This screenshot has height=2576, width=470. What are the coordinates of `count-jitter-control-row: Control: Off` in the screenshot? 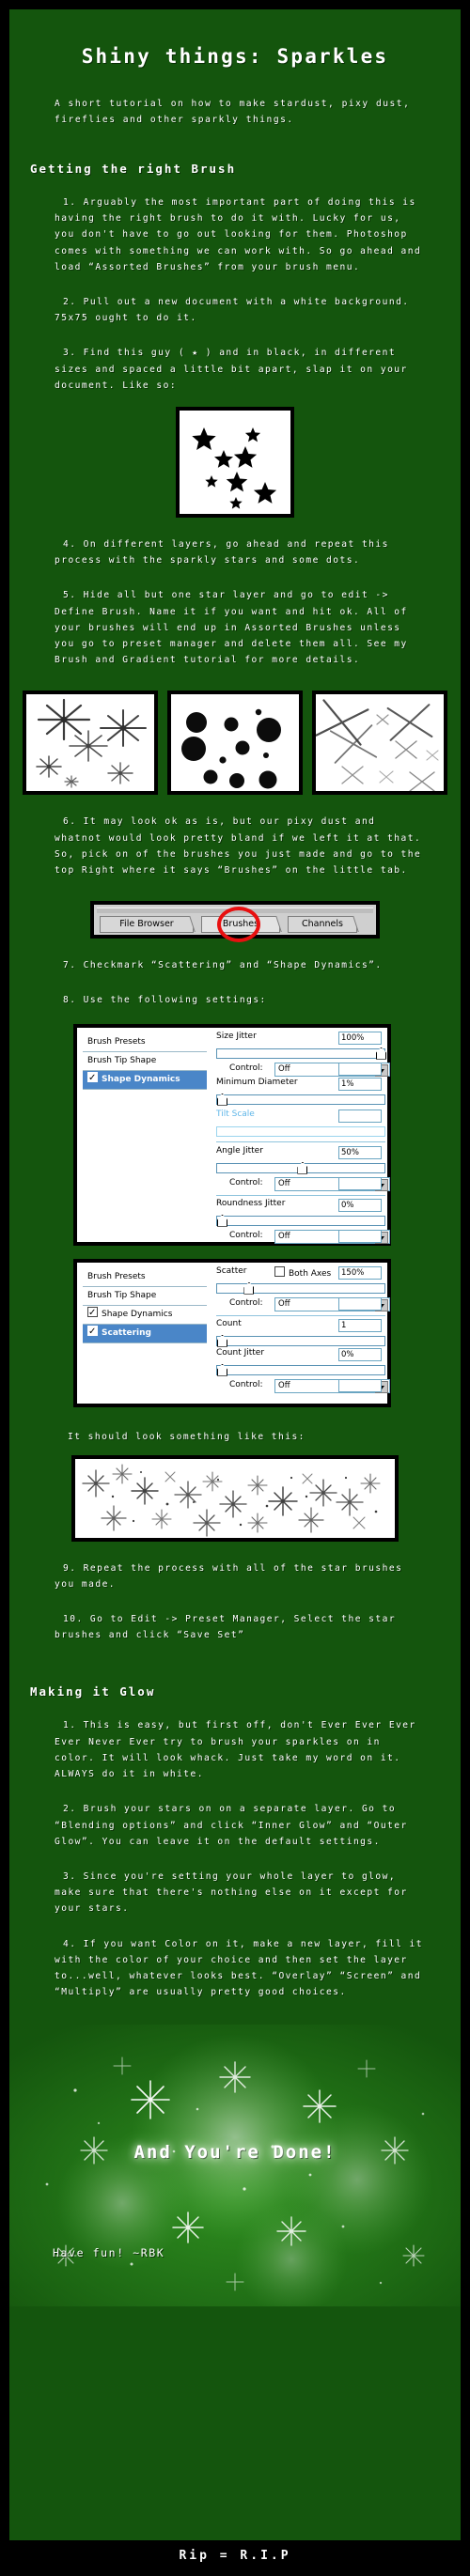 It's located at (303, 1385).